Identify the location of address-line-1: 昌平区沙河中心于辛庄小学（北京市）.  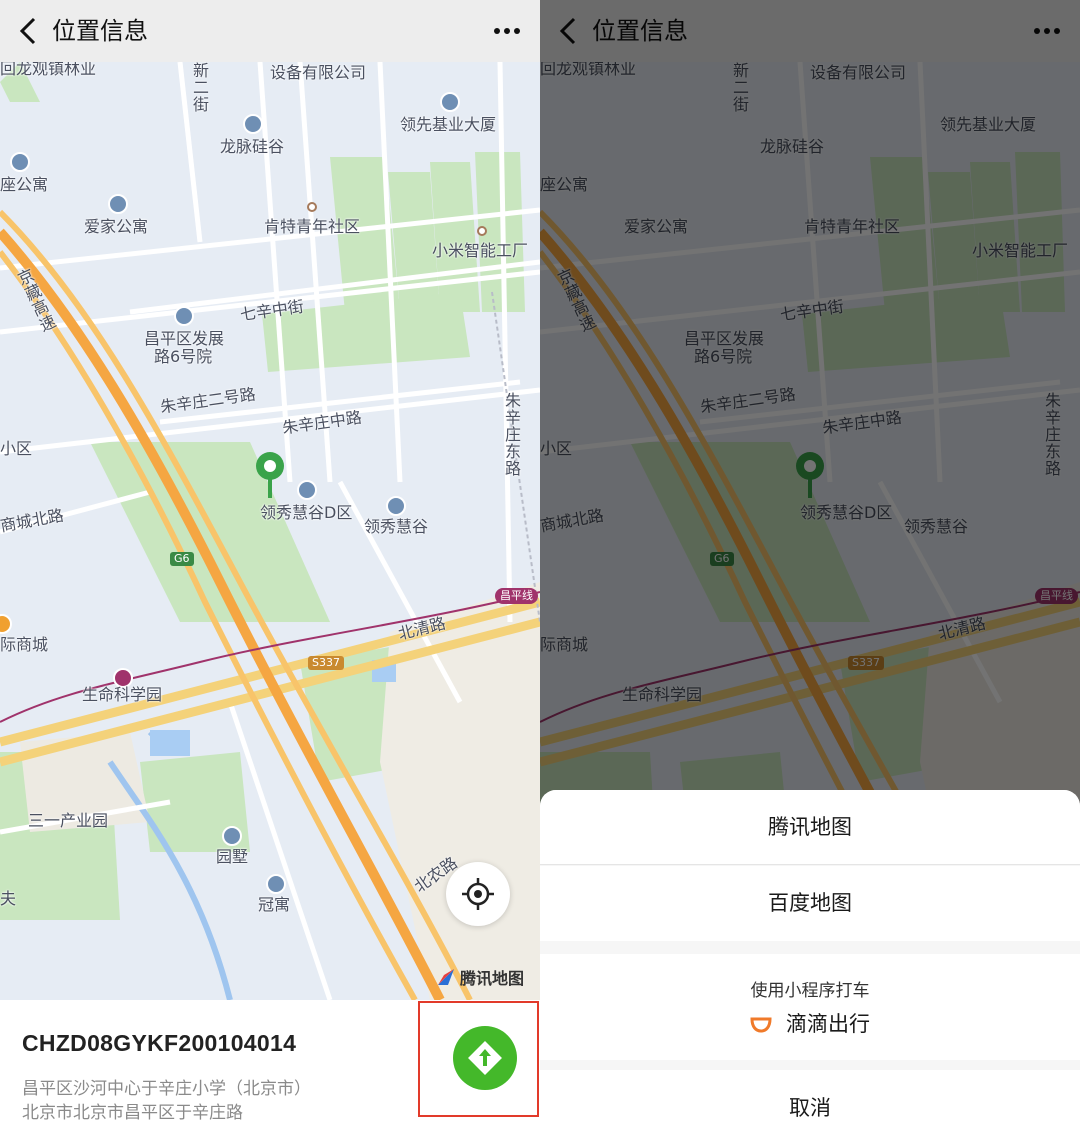
(166, 1089).